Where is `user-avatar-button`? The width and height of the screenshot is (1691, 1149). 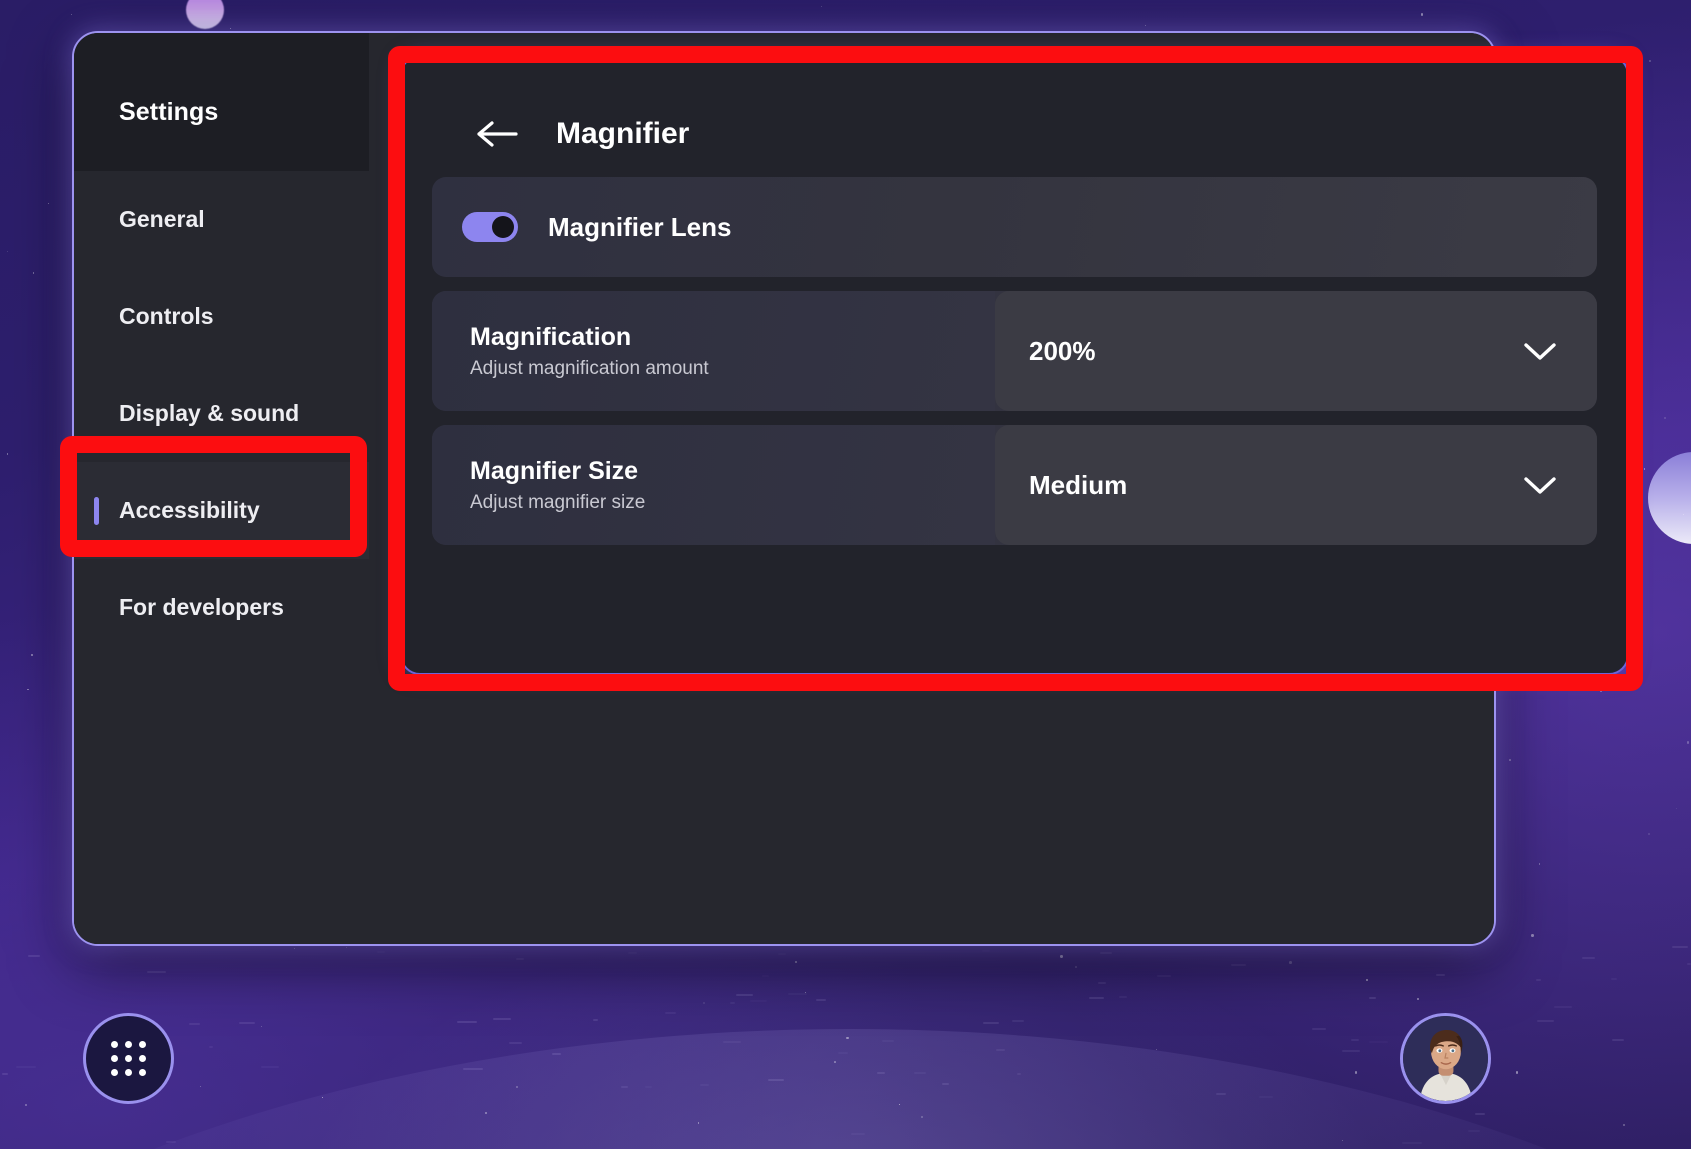 user-avatar-button is located at coordinates (1445, 1058).